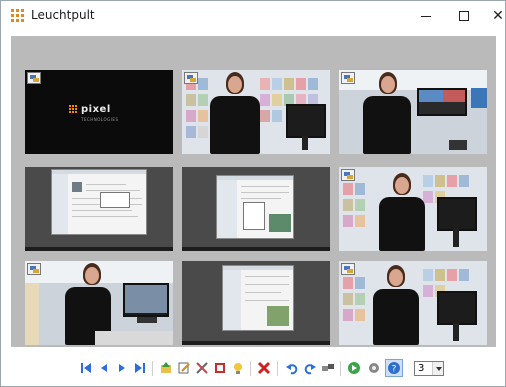  I want to click on go-icon, so click(354, 368).